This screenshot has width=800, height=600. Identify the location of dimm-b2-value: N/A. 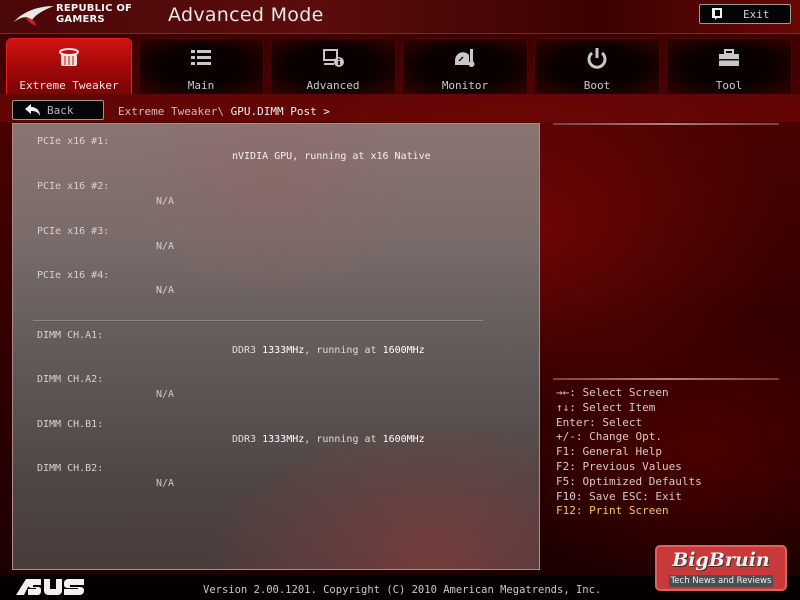
(165, 483).